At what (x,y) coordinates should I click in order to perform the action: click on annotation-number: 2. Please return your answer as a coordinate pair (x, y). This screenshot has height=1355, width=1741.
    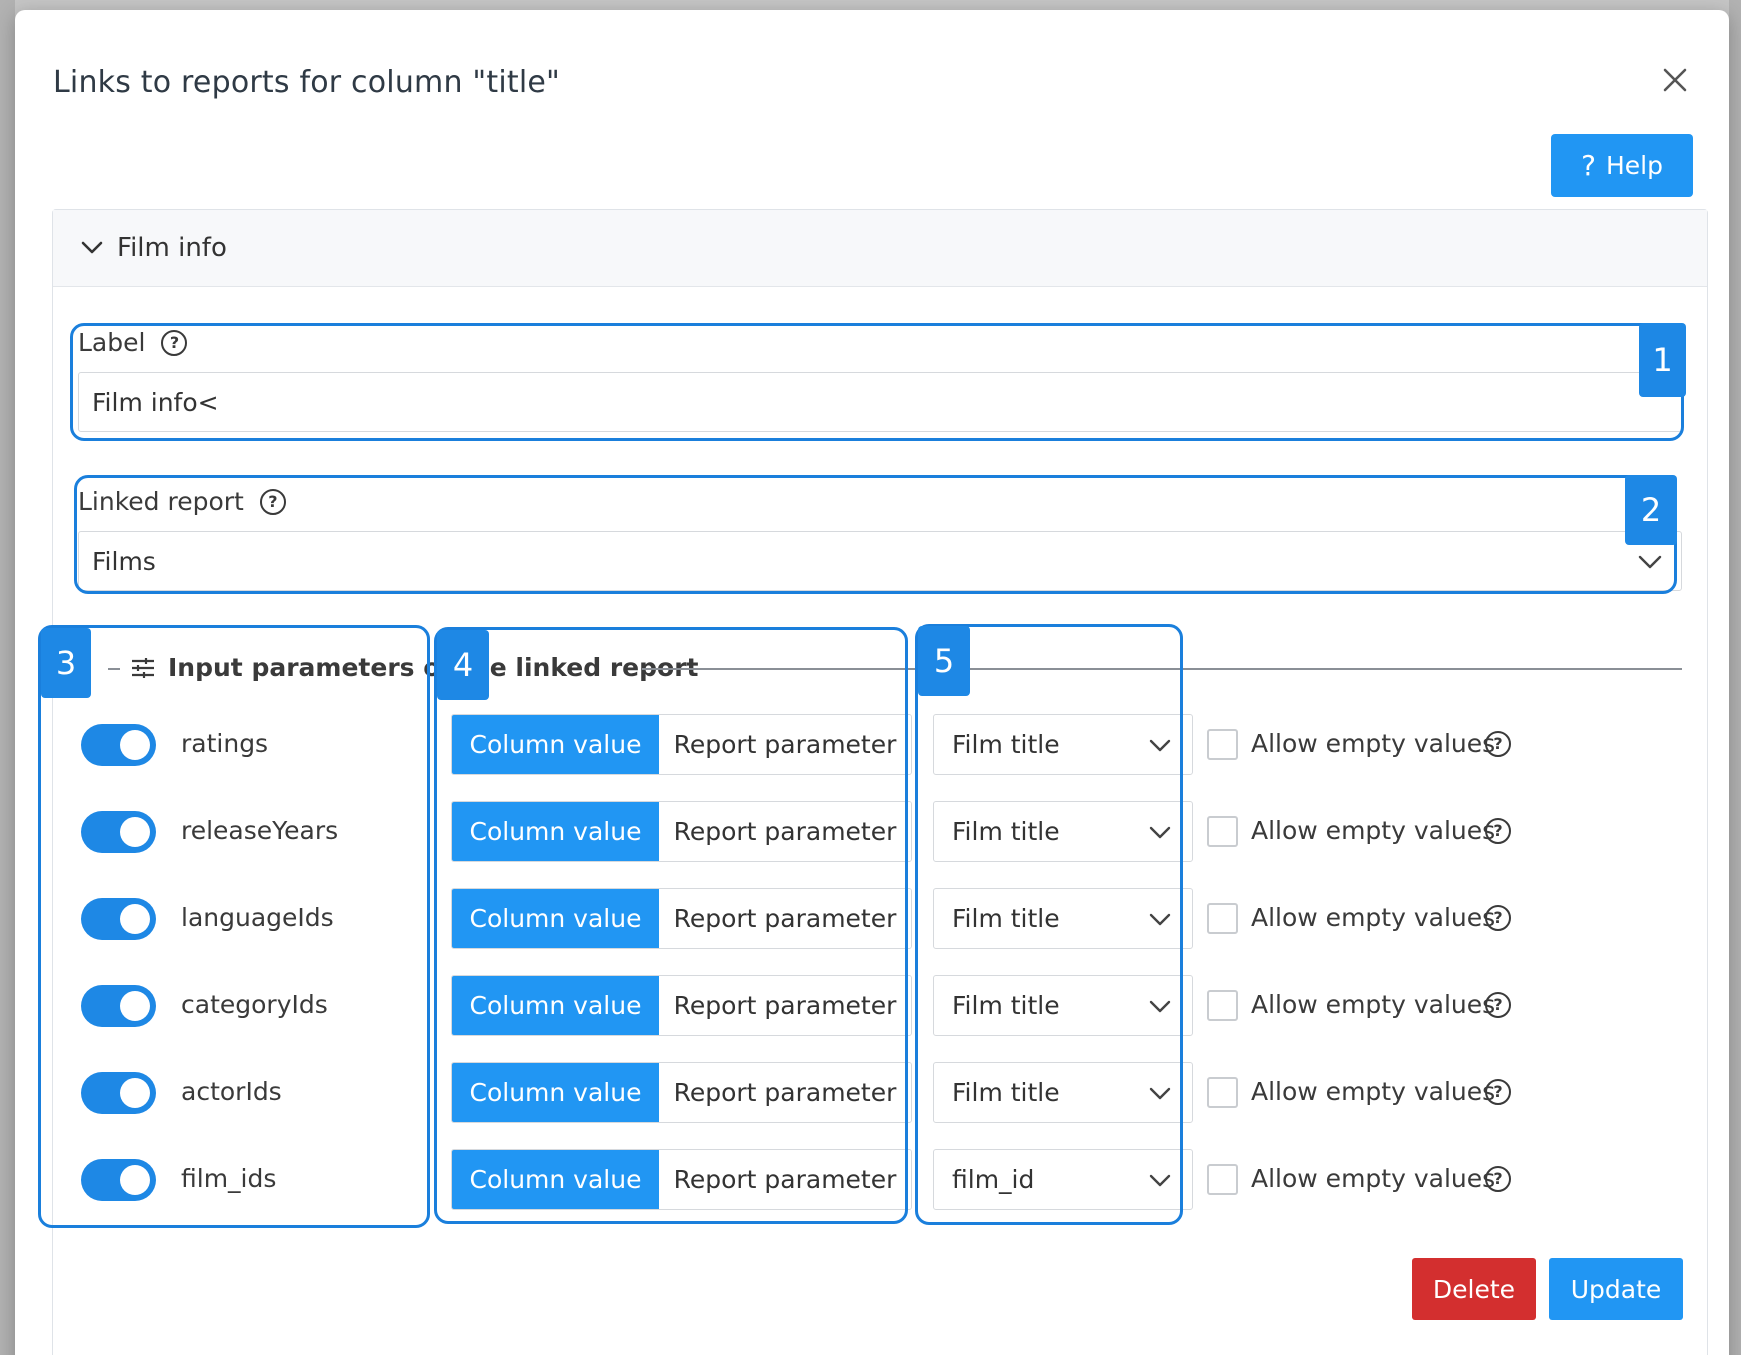
    Looking at the image, I should click on (1651, 510).